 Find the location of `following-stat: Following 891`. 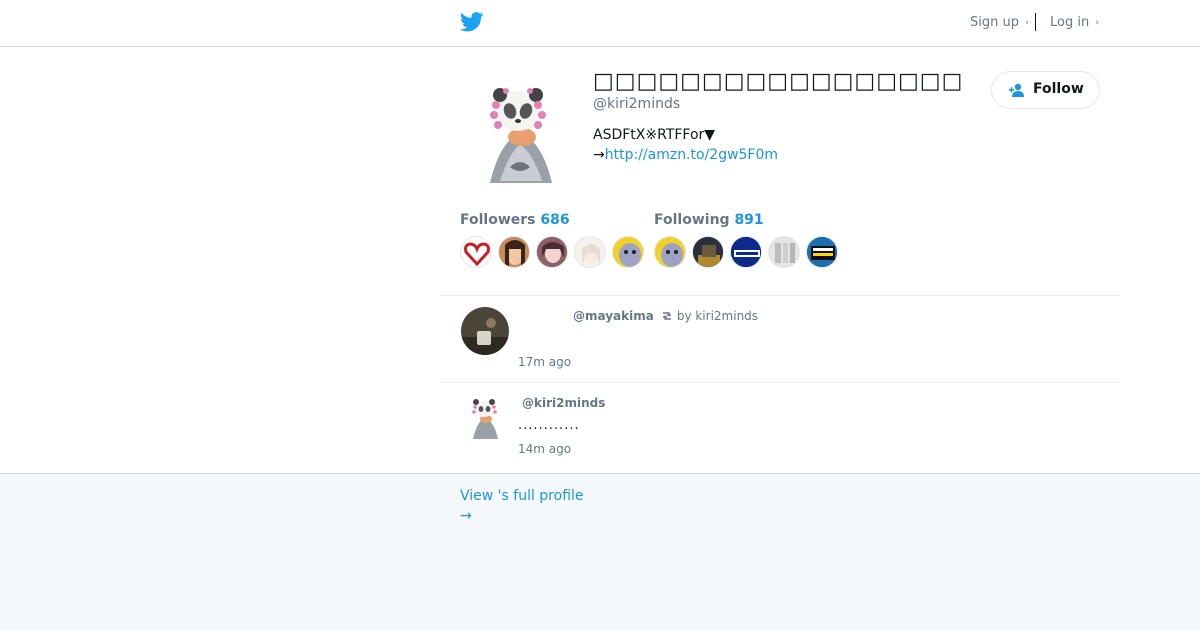

following-stat: Following 891 is located at coordinates (709, 220).